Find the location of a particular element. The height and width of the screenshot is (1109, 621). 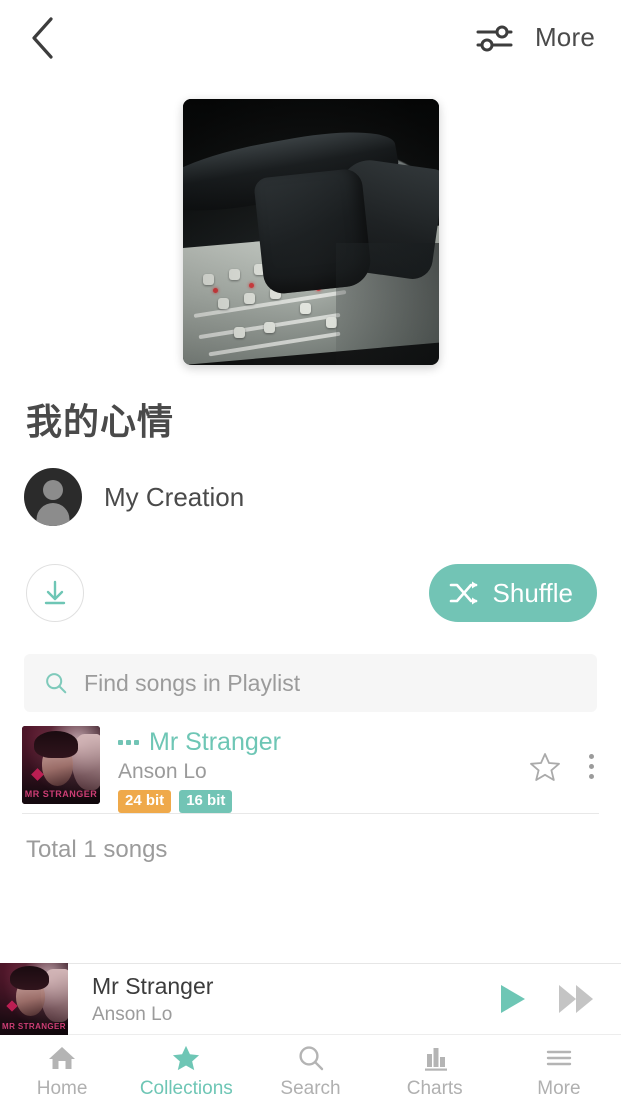

back-button is located at coordinates (50, 38).